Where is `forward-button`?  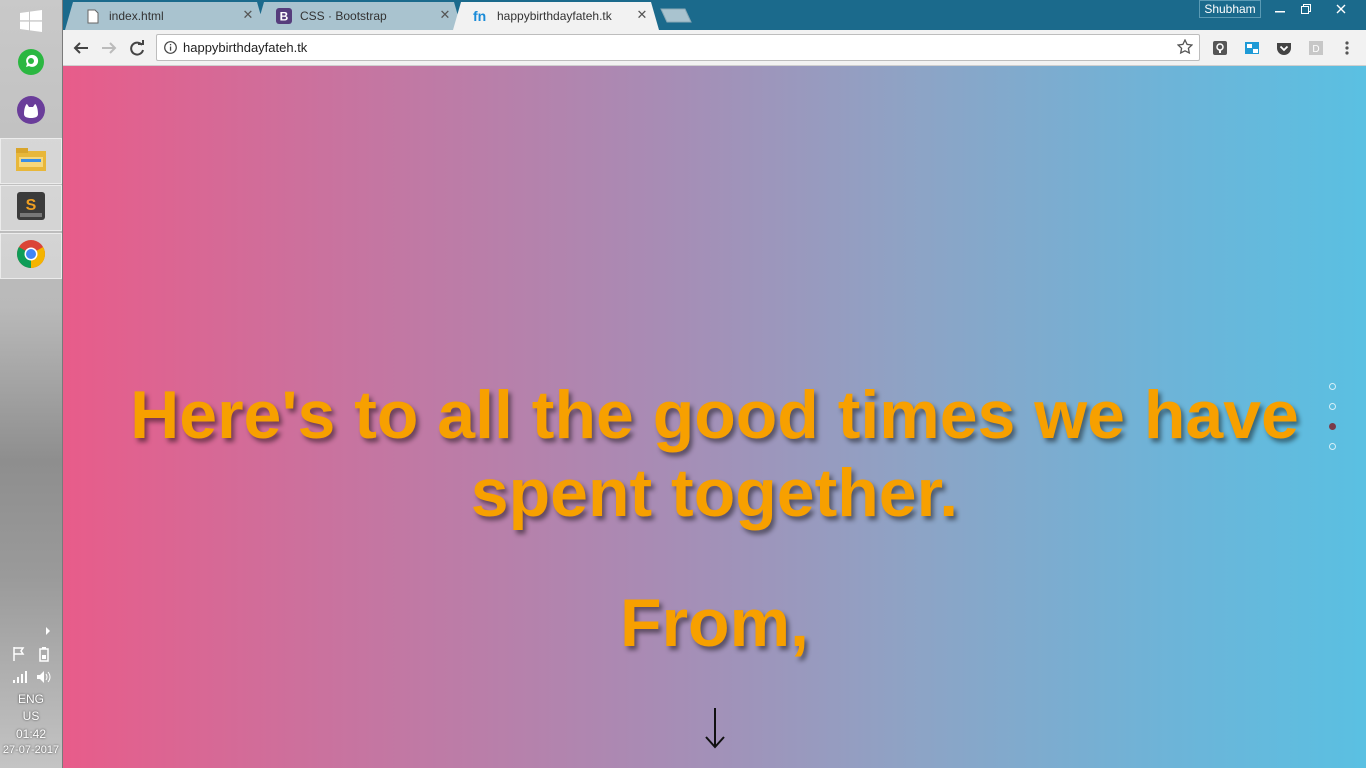 forward-button is located at coordinates (109, 48).